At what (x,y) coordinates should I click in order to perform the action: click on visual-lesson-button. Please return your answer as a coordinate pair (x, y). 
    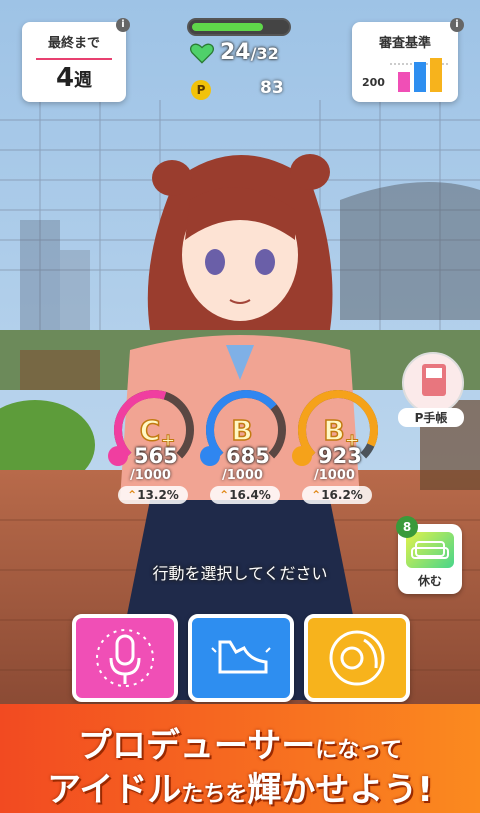
    Looking at the image, I should click on (357, 658).